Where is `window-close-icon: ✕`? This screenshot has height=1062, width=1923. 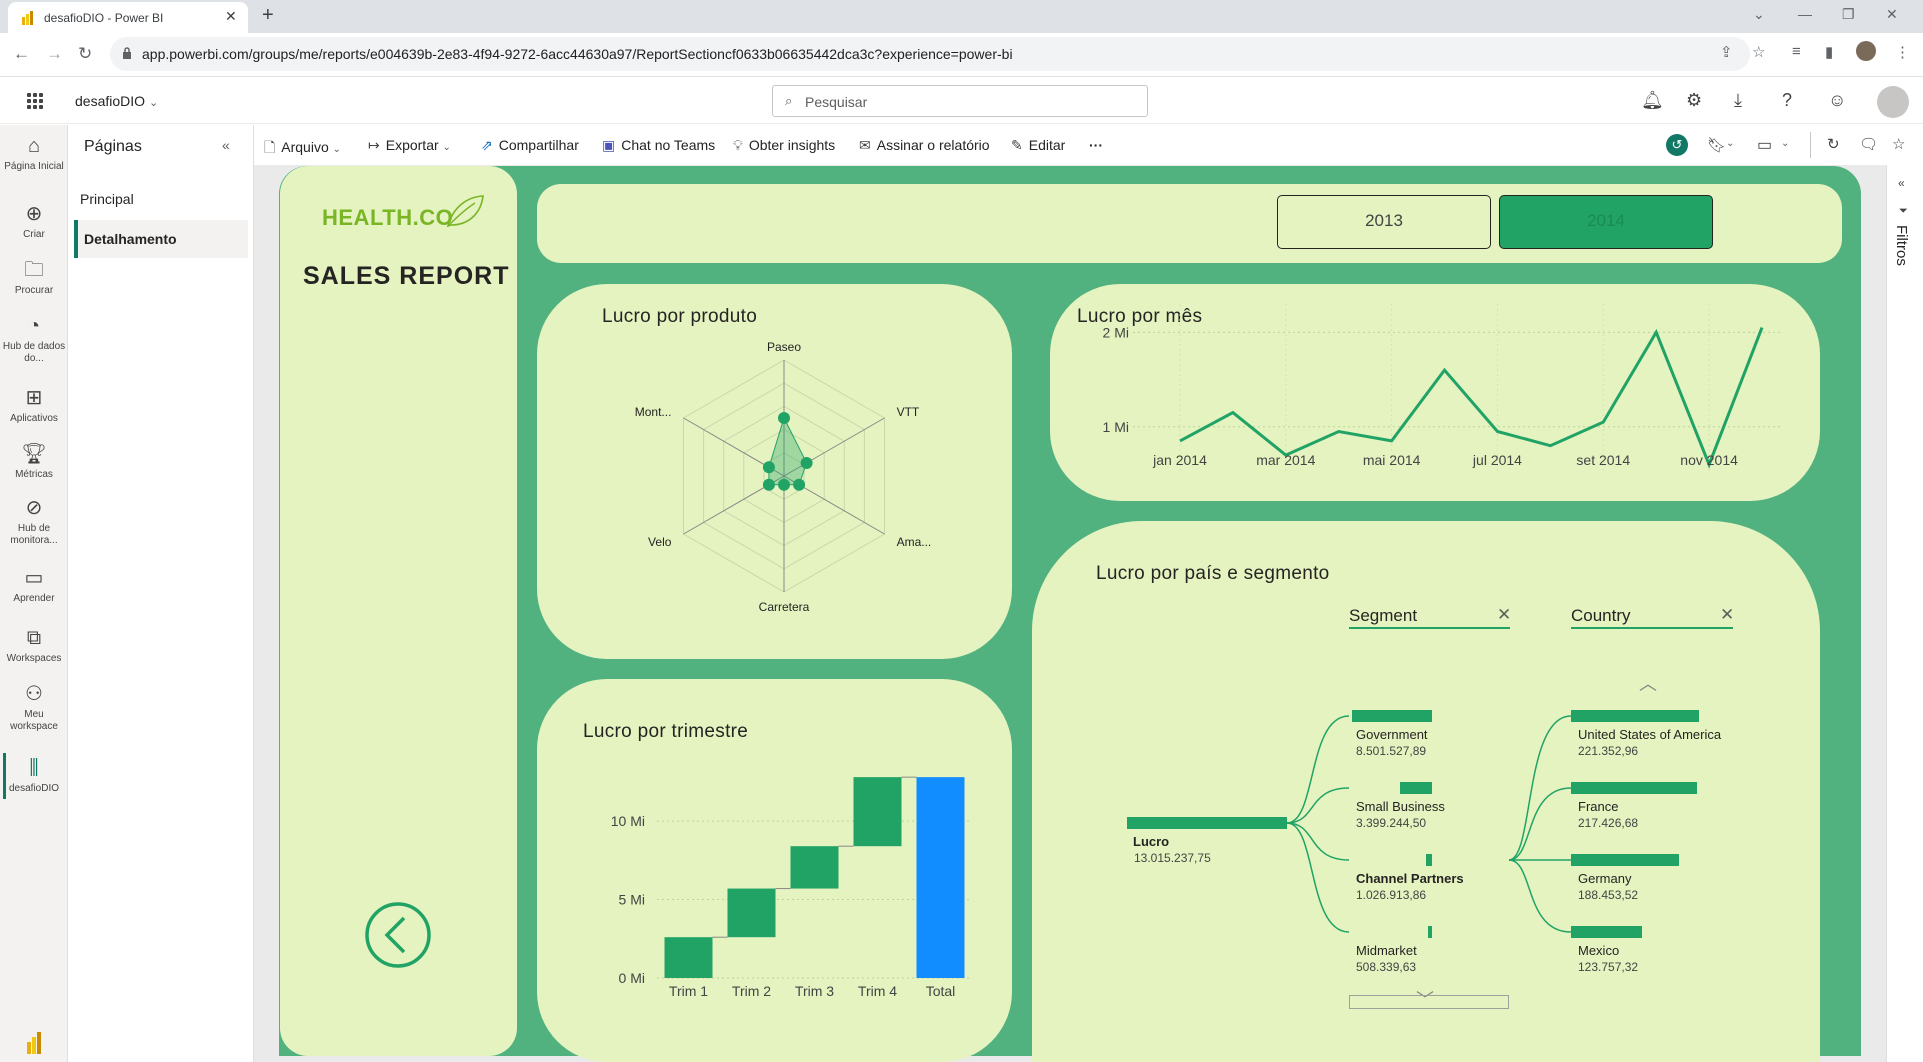 window-close-icon: ✕ is located at coordinates (1892, 14).